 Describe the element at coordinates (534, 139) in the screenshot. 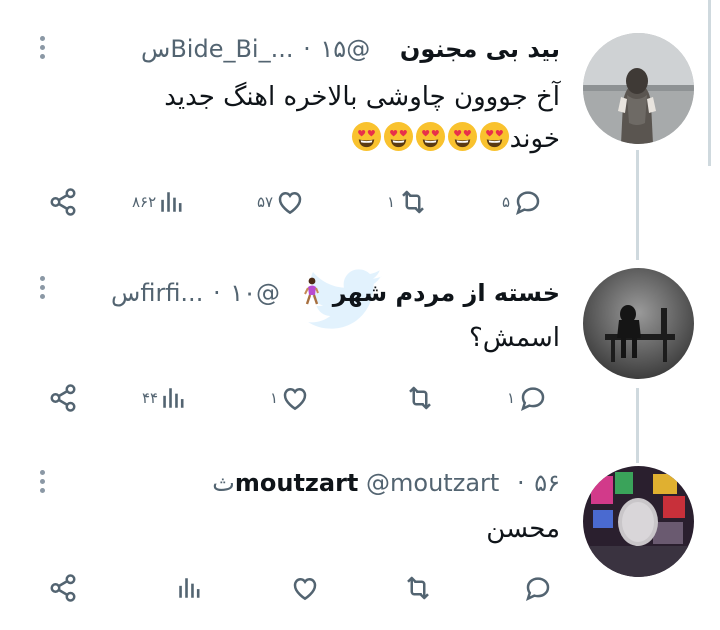

I see `tweet-text-fragment: خوند` at that location.